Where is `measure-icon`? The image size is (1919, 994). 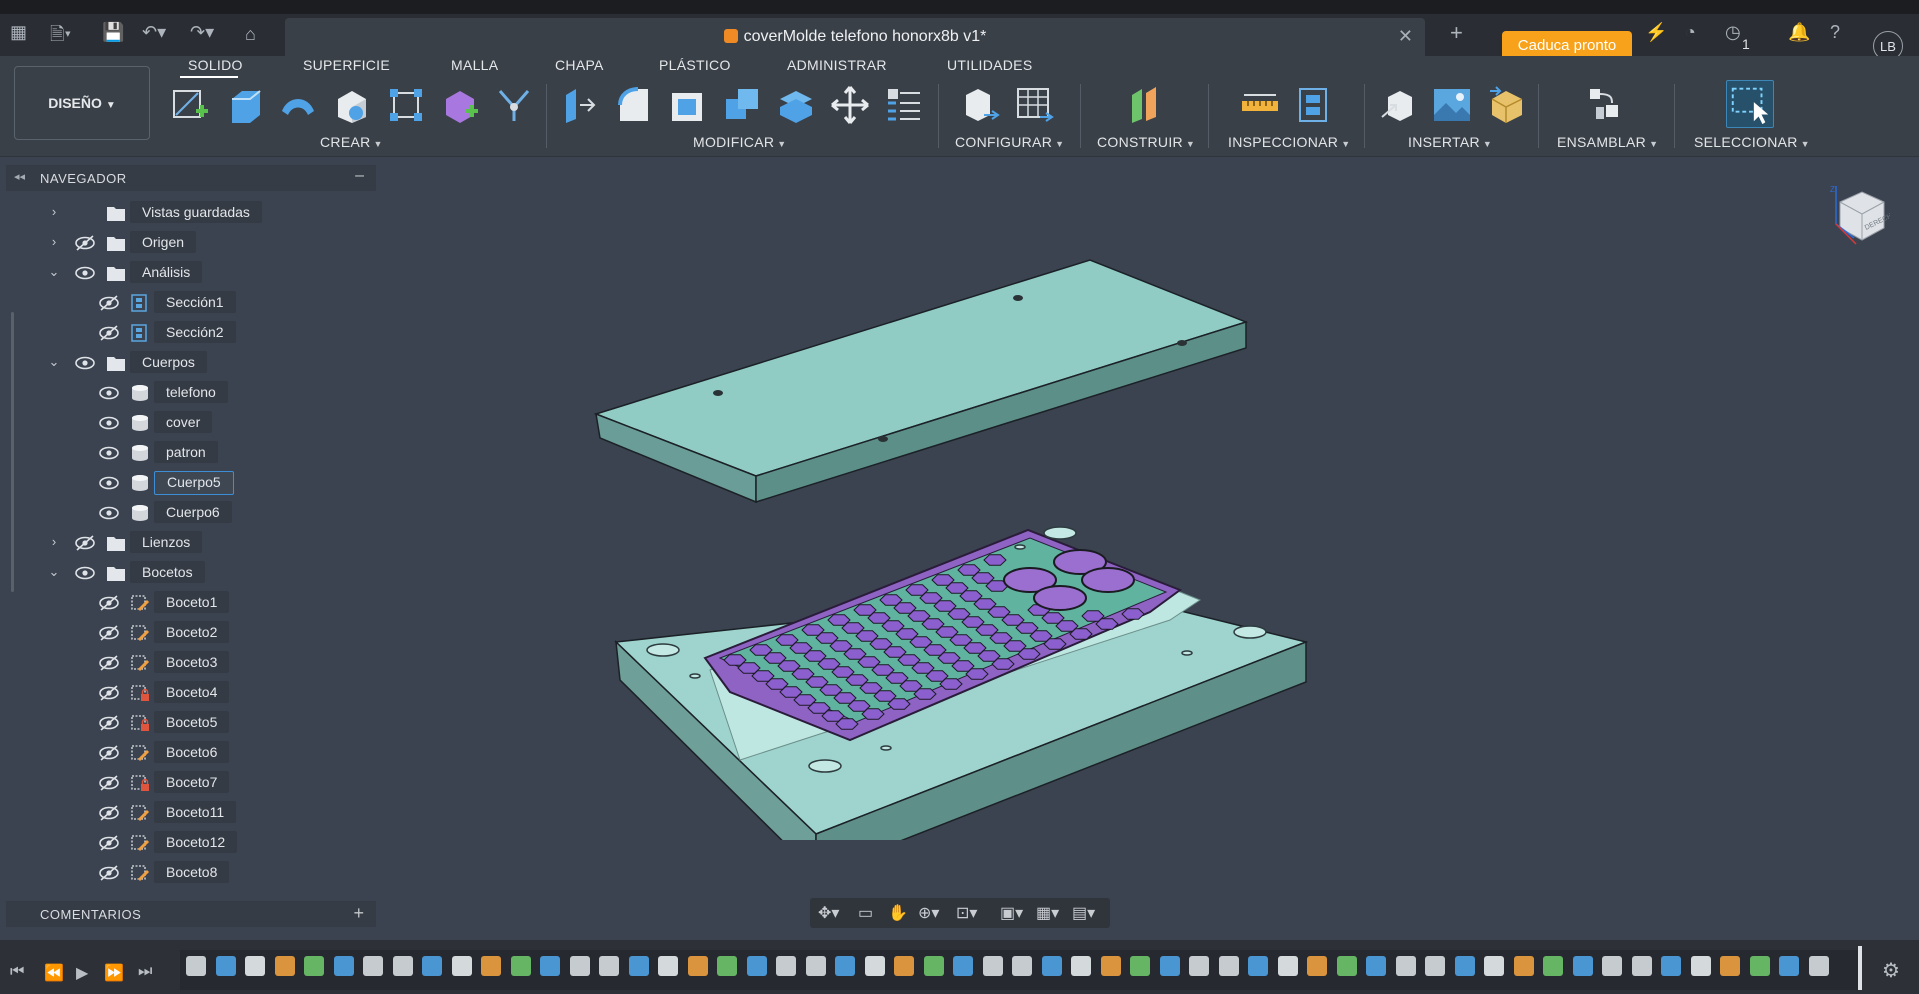
measure-icon is located at coordinates (1260, 105).